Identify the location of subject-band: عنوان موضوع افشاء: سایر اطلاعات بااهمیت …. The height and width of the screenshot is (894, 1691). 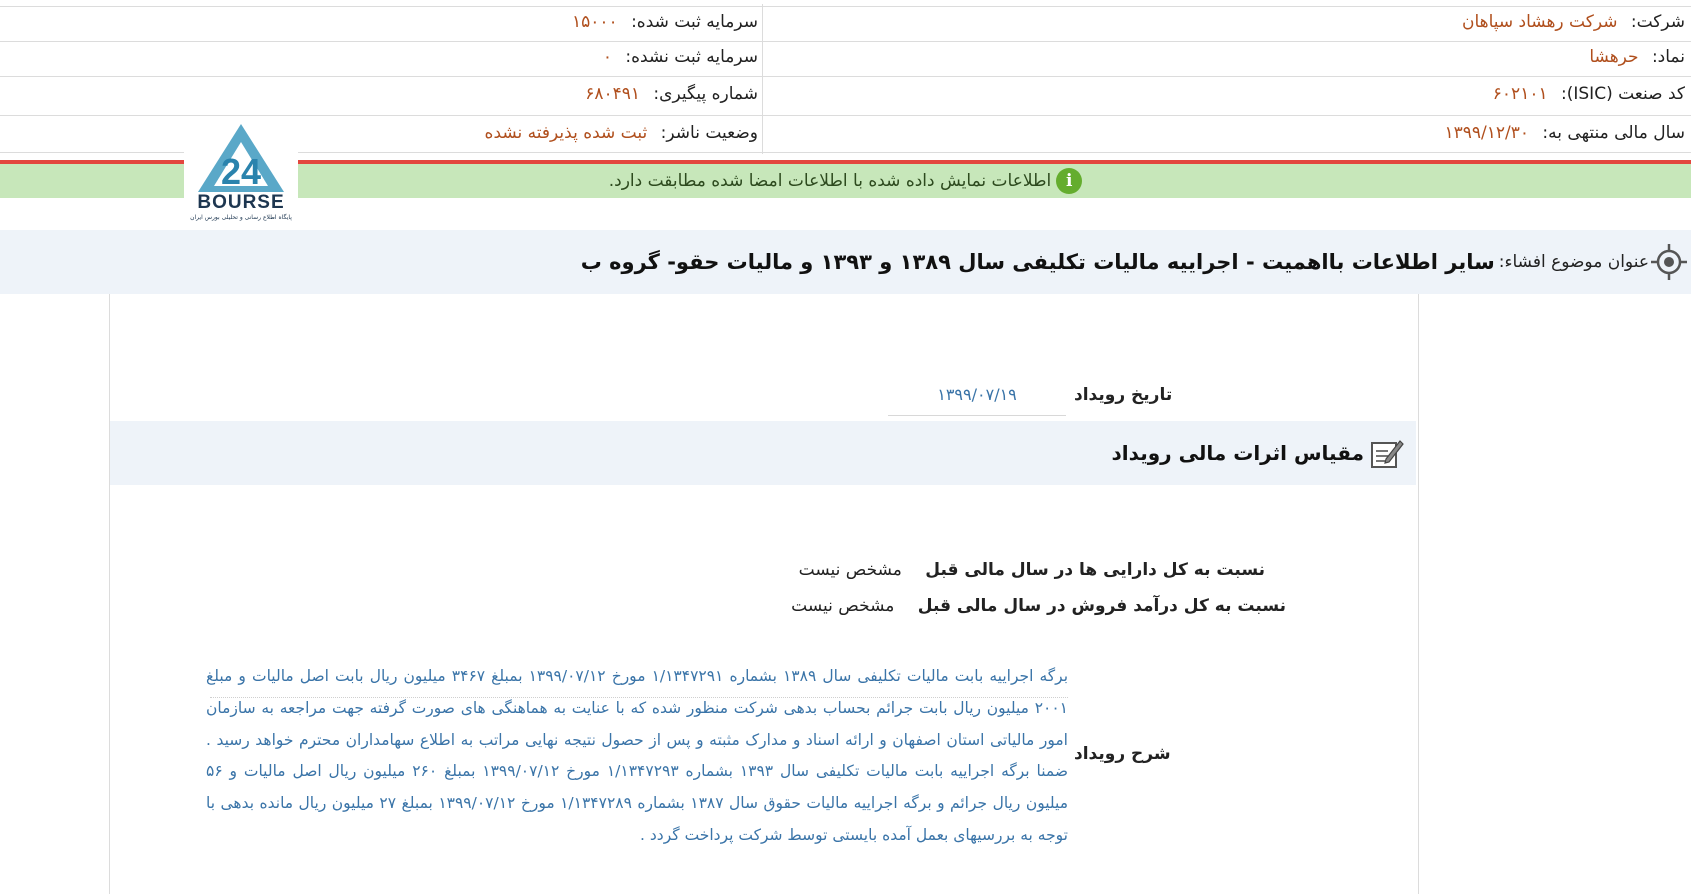
(845, 262).